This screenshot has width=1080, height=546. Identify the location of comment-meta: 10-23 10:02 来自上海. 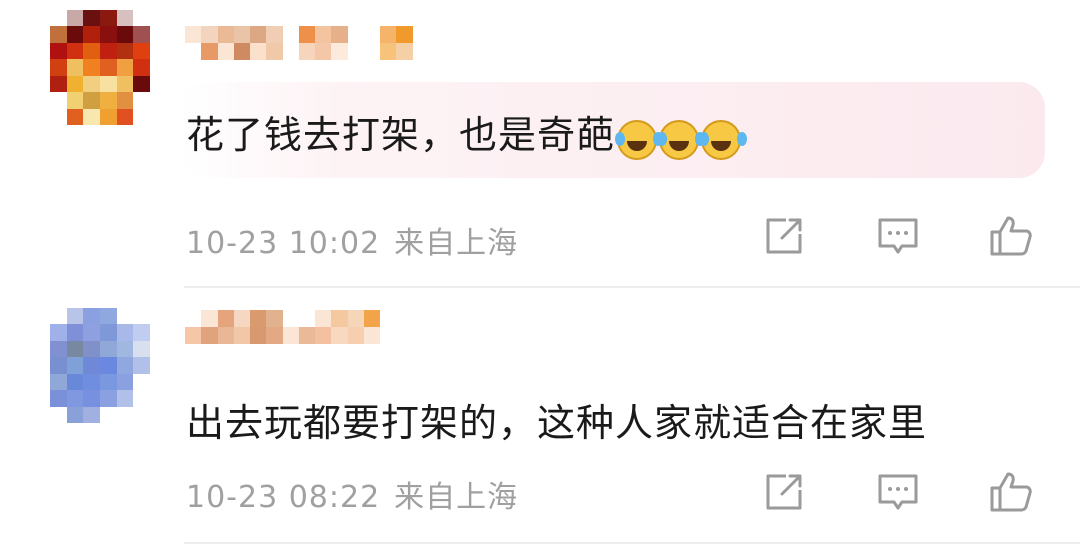
(352, 240).